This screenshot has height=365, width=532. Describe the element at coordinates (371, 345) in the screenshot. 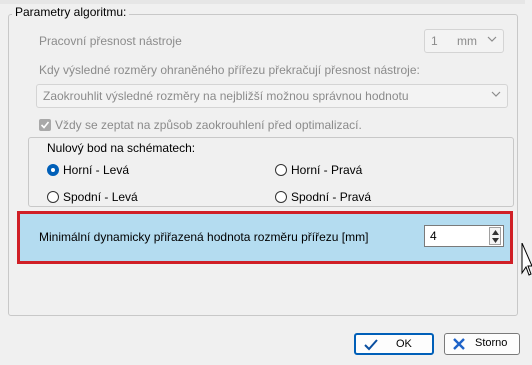

I see `checkmark-icon` at that location.